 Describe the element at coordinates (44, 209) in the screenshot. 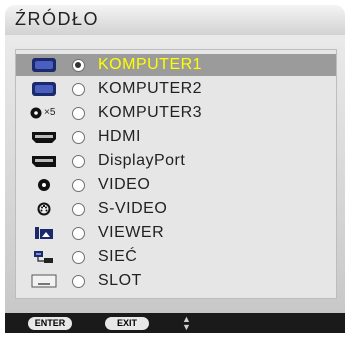

I see `s-video-icon` at that location.